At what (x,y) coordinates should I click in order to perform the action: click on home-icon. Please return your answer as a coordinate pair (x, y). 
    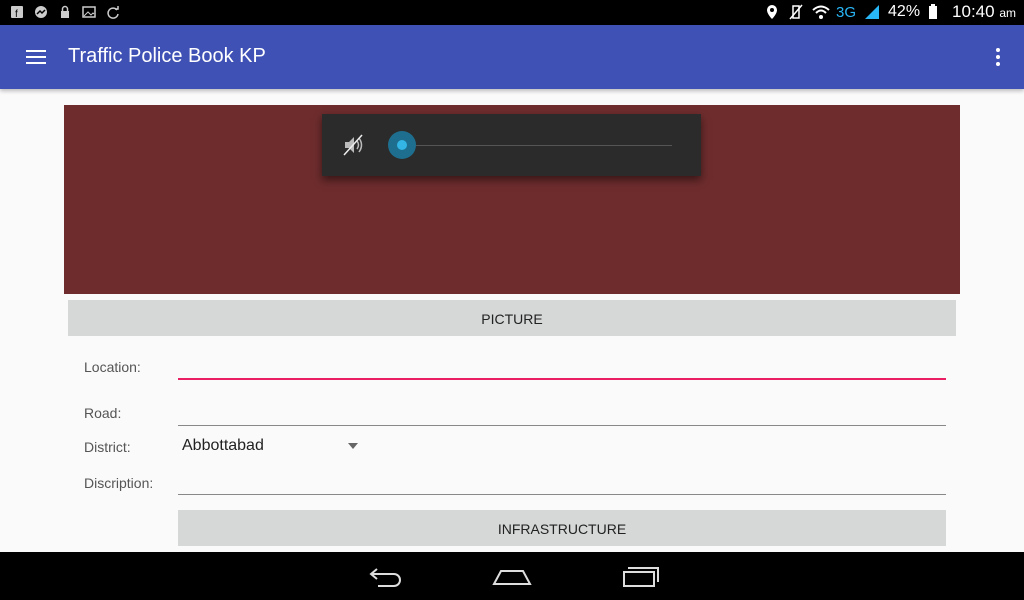
    Looking at the image, I should click on (512, 576).